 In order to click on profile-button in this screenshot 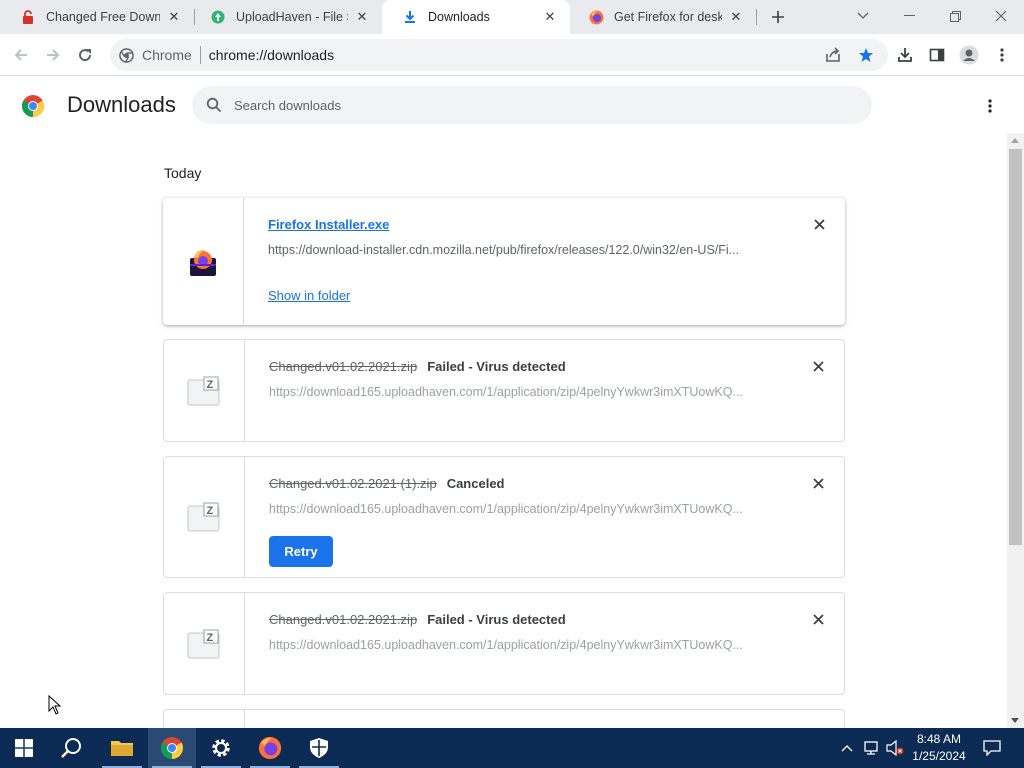, I will do `click(969, 55)`.